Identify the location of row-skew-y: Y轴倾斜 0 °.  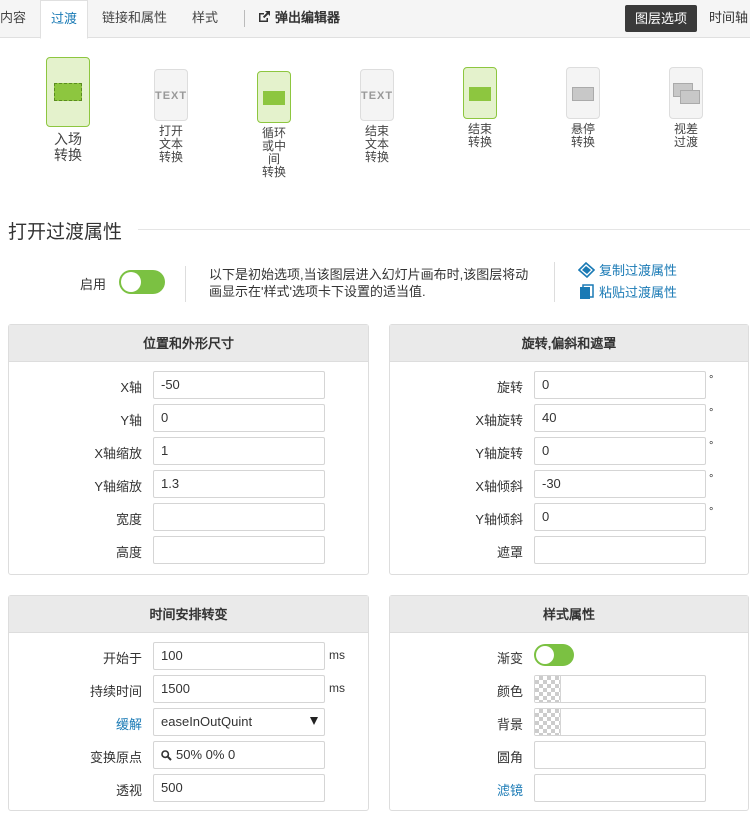
(569, 517).